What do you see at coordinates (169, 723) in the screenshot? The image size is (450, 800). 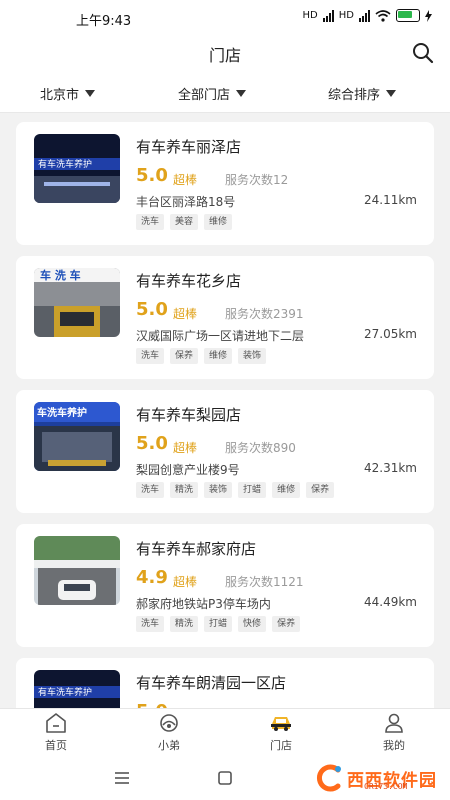 I see `helper-icon` at bounding box center [169, 723].